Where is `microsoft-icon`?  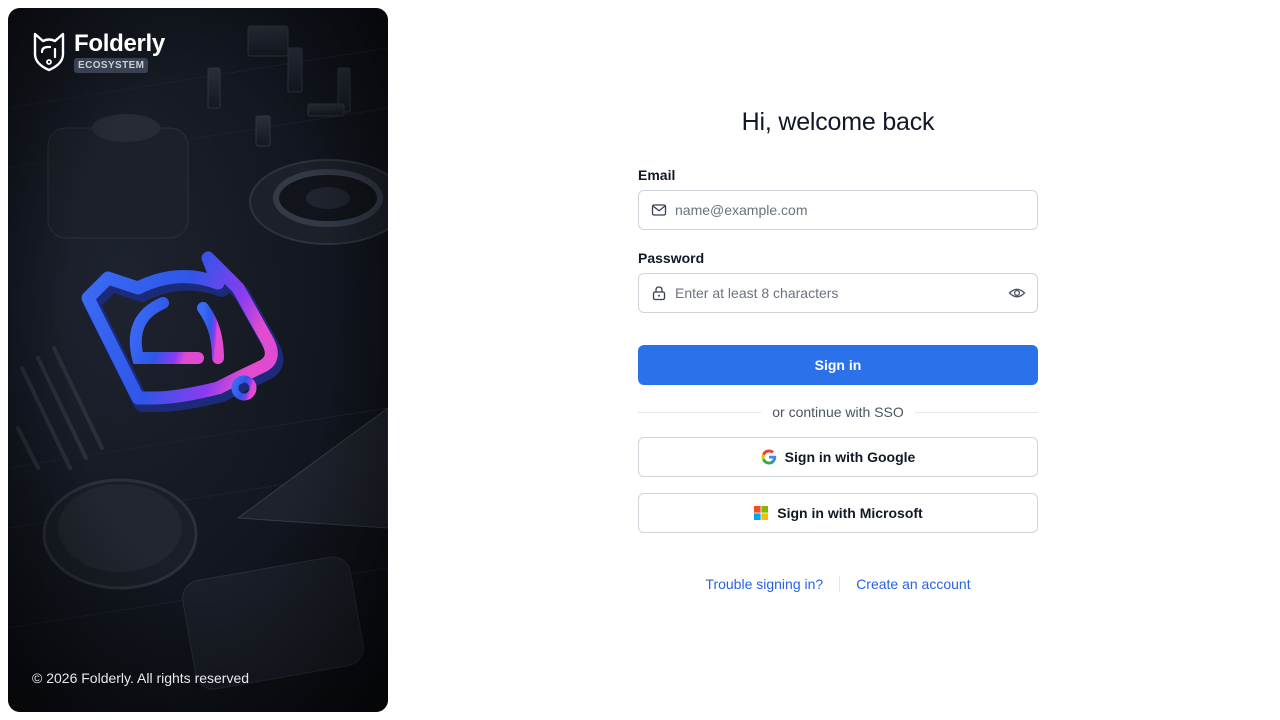
microsoft-icon is located at coordinates (761, 513).